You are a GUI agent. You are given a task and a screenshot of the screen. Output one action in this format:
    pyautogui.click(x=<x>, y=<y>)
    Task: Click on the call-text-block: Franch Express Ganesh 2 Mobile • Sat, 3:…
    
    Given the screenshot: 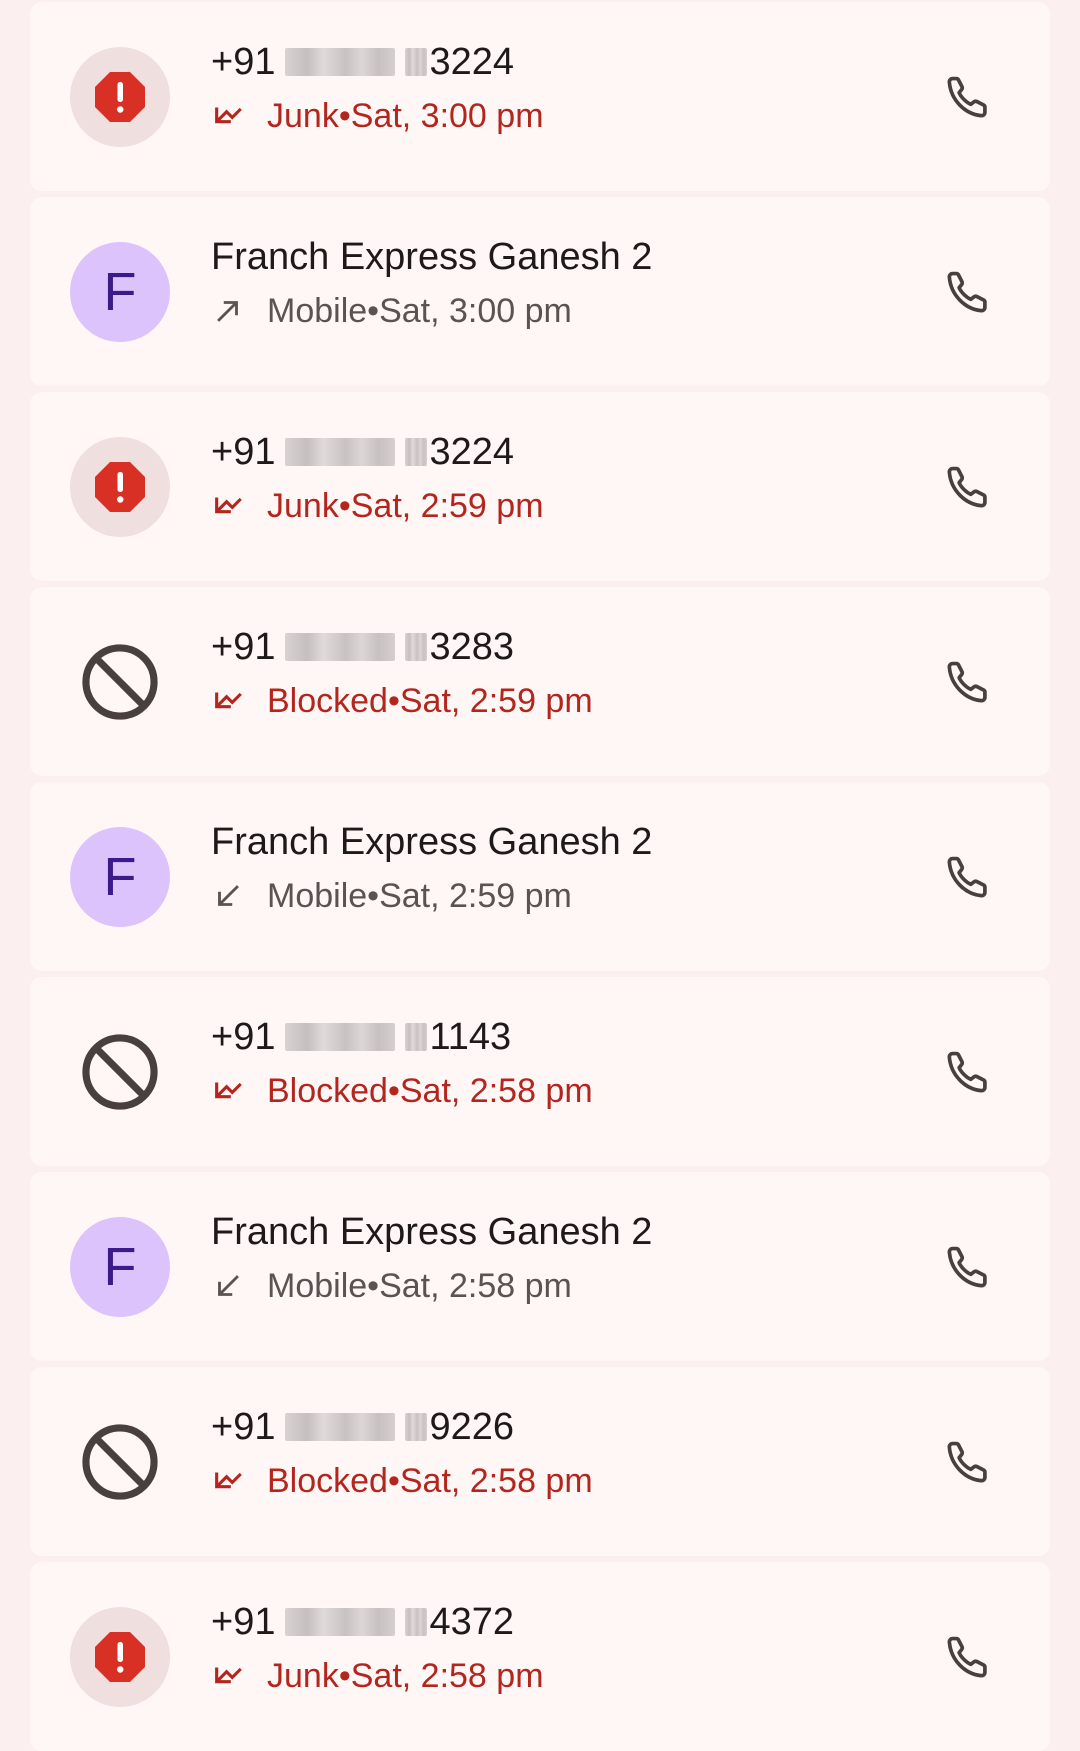 What is the action you would take?
    pyautogui.click(x=550, y=283)
    